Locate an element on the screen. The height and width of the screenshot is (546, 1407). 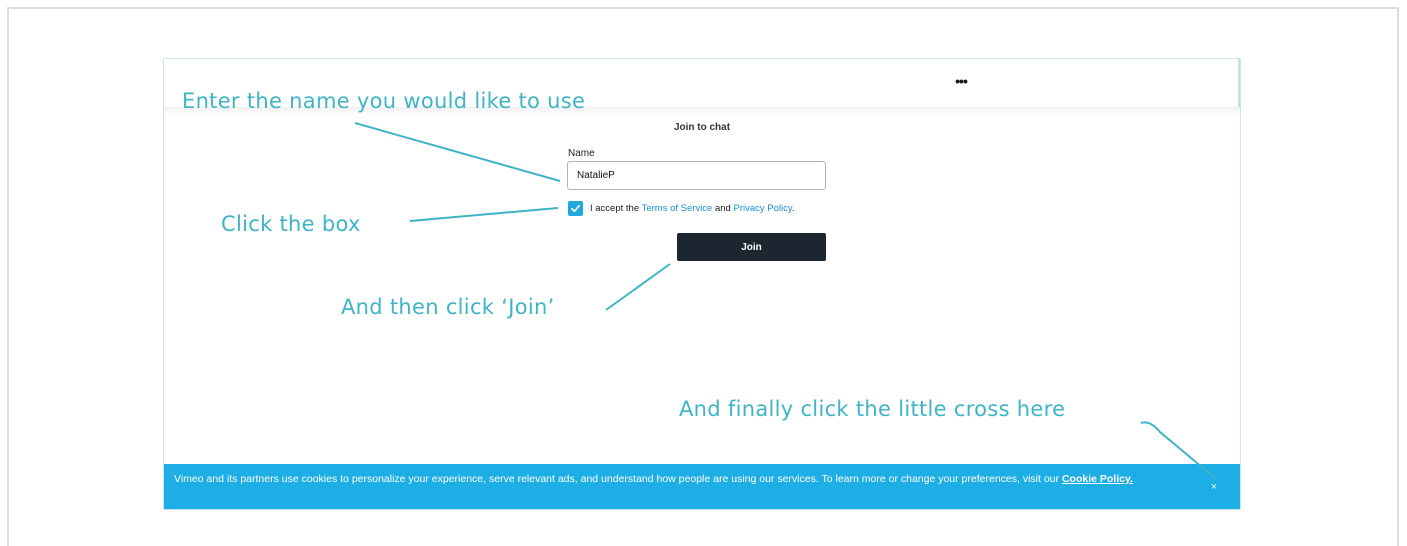
join-chat-title: Join to chat is located at coordinates (702, 127).